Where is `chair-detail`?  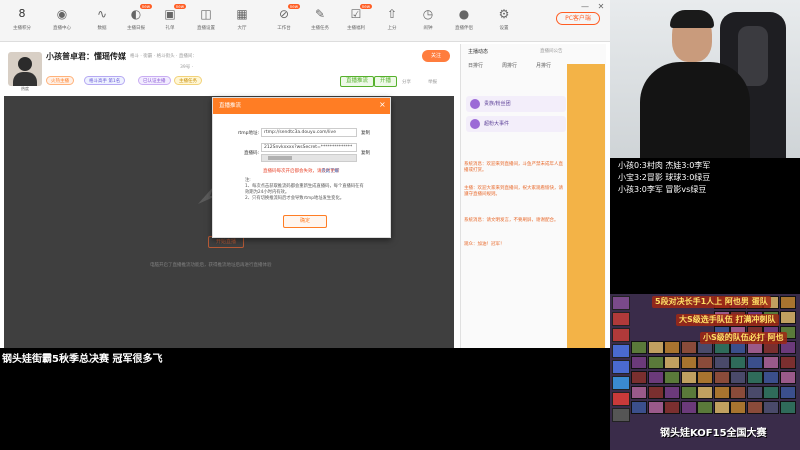
chair-detail is located at coordinates (753, 56).